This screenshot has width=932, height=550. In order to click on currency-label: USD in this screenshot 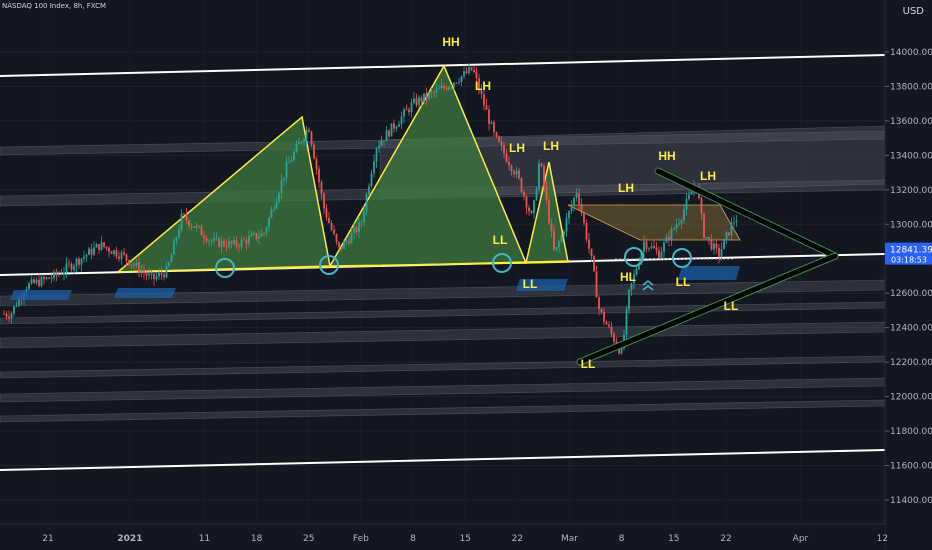, I will do `click(913, 11)`.